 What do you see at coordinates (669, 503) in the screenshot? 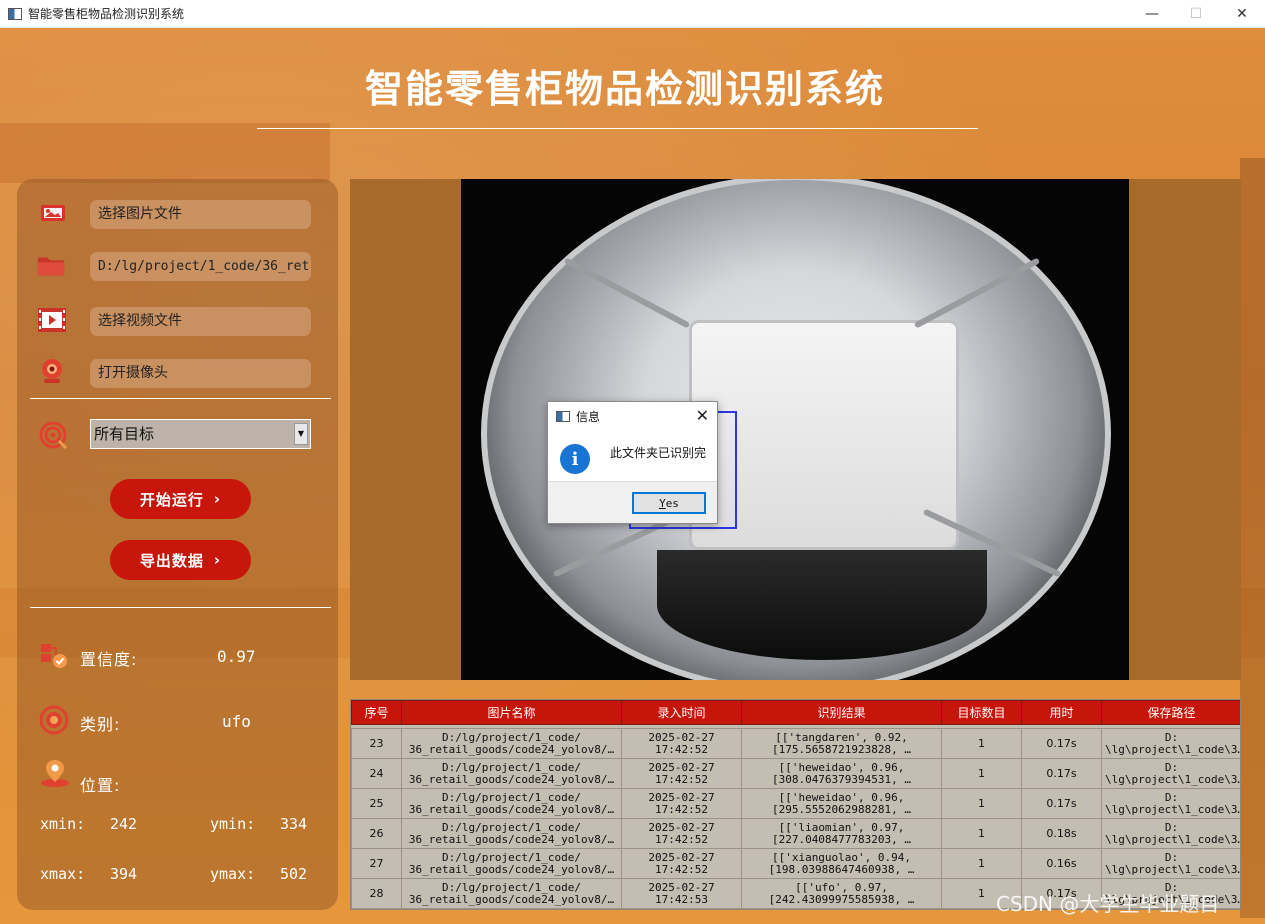
I see `dialog-yes-button: Yes` at bounding box center [669, 503].